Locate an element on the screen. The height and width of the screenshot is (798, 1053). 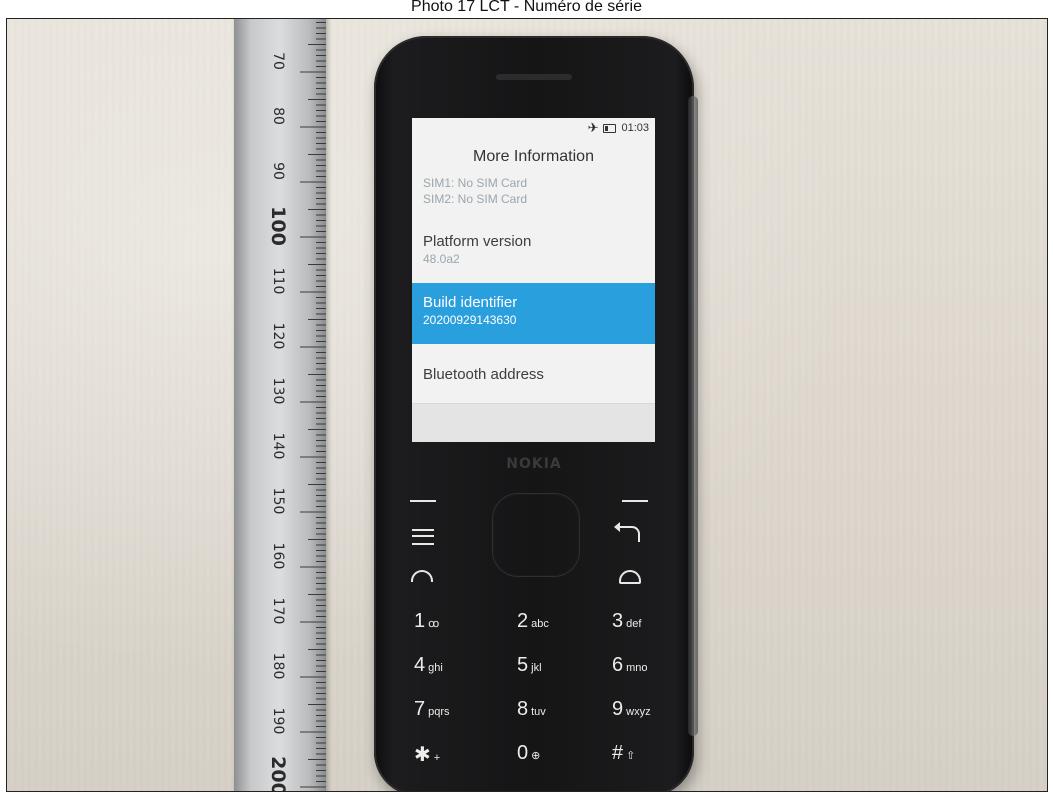
ruler-mark: 110 is located at coordinates (278, 281).